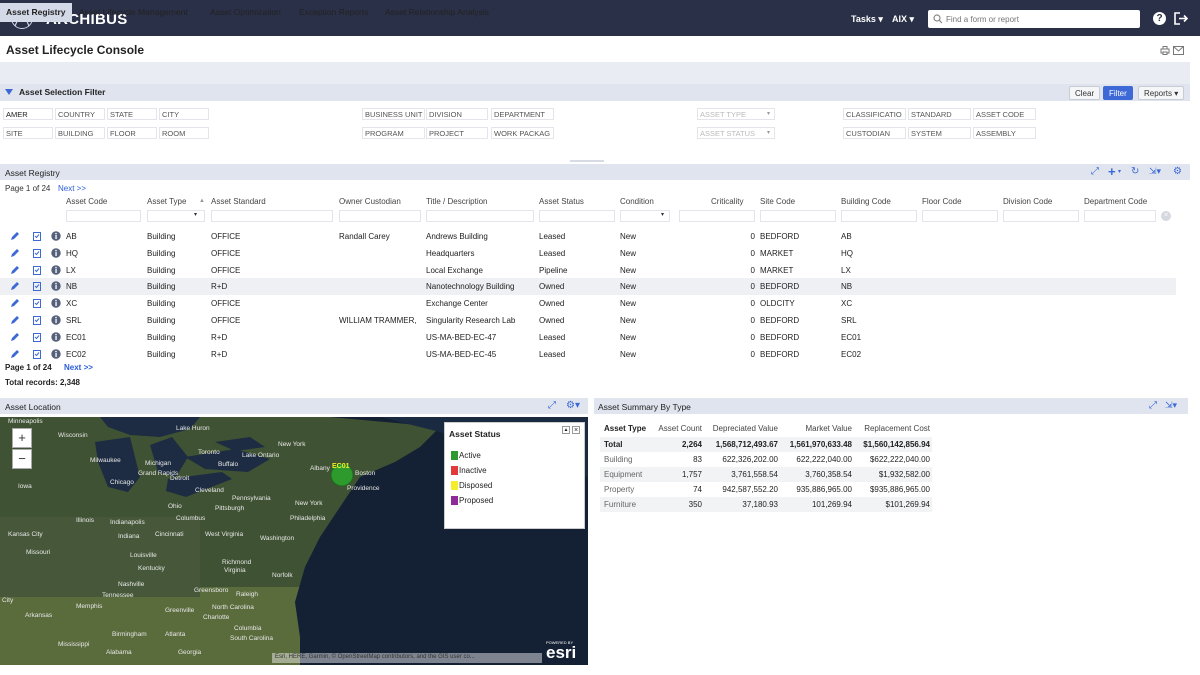 The image size is (1200, 675). Describe the element at coordinates (272, 216) in the screenshot. I see `filter-asset-standard` at that location.